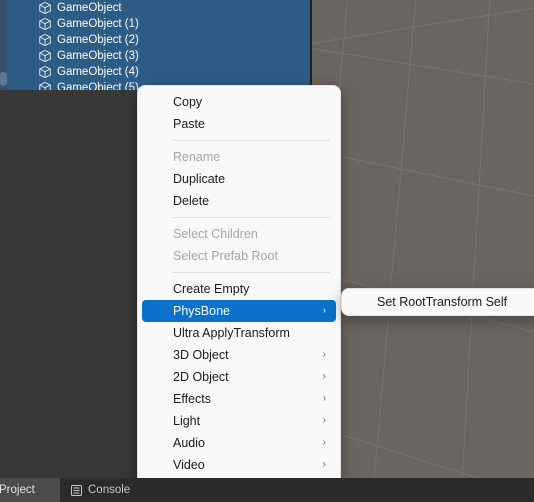  What do you see at coordinates (155, 8) in the screenshot?
I see `hierarchy-item: GameObject` at bounding box center [155, 8].